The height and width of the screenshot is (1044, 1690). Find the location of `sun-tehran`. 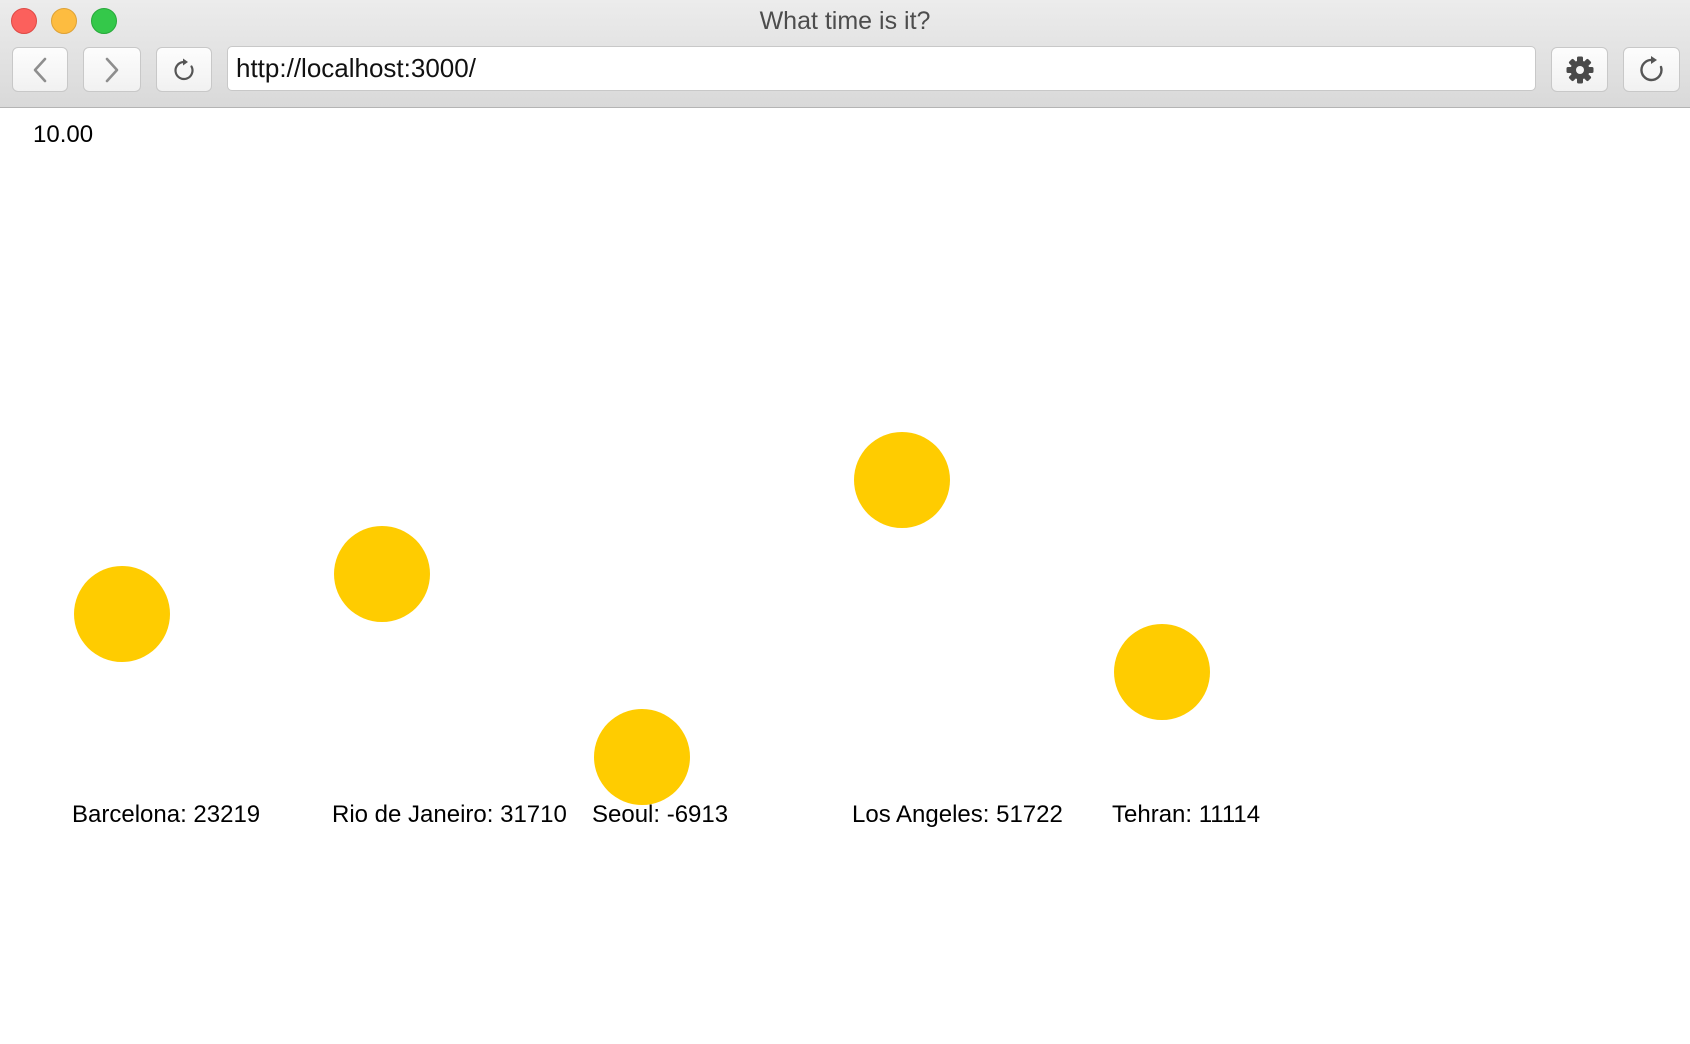

sun-tehran is located at coordinates (1162, 672).